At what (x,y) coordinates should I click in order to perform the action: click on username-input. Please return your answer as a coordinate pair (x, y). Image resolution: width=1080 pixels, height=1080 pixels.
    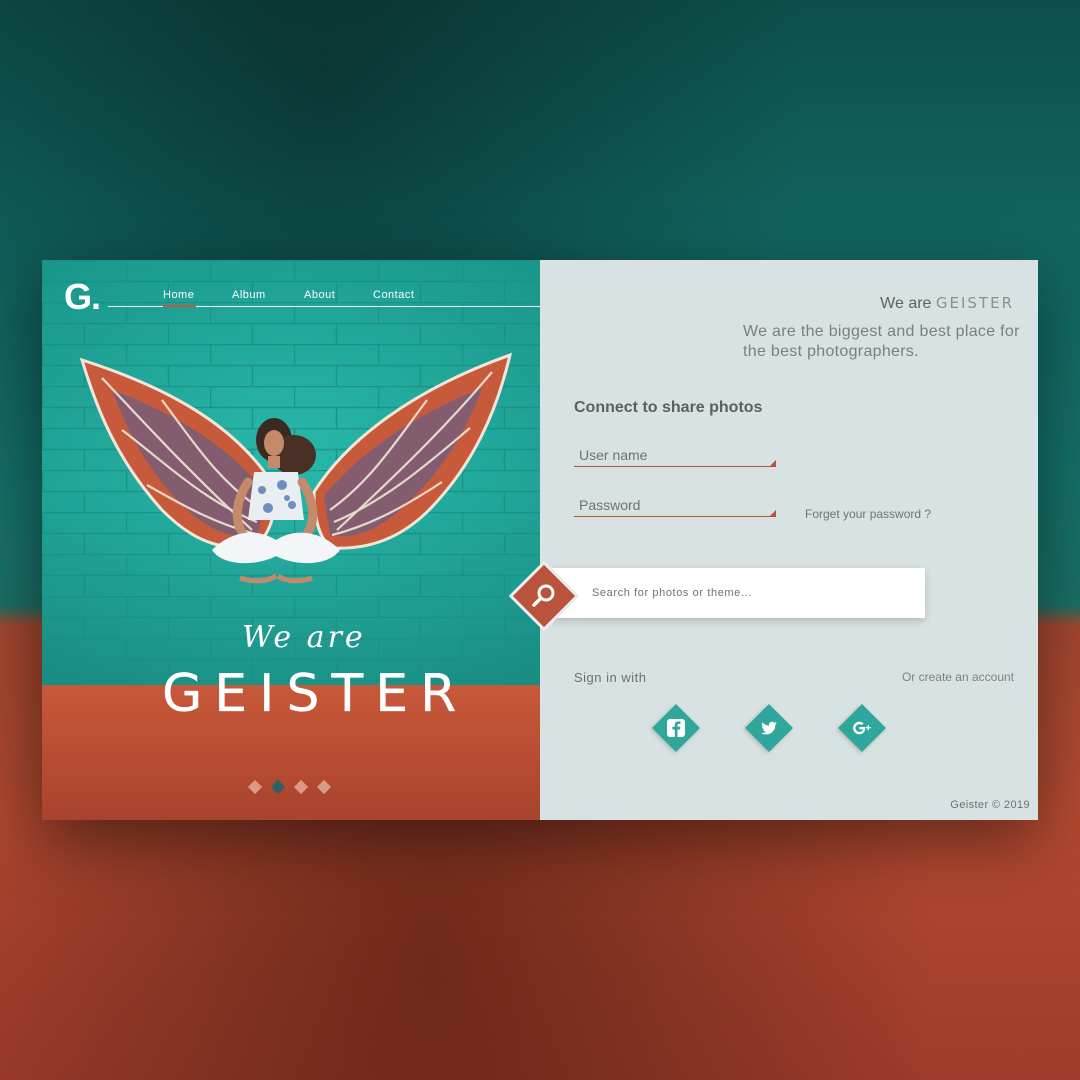
    Looking at the image, I should click on (675, 454).